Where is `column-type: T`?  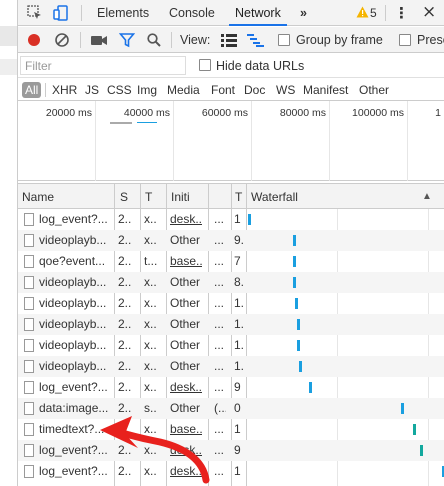
column-type: T is located at coordinates (152, 197).